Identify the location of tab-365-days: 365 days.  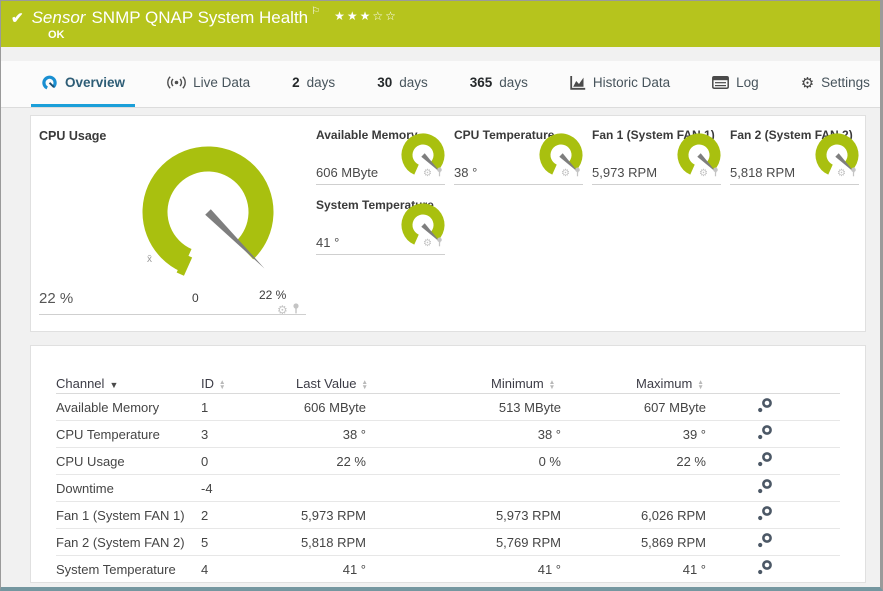
(499, 84).